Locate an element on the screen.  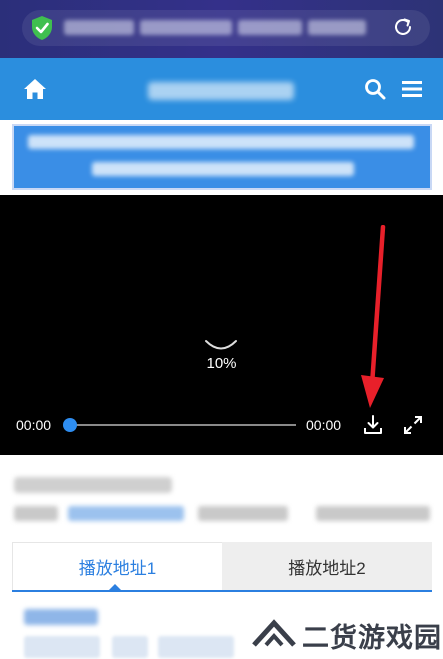
tab-underline is located at coordinates (222, 591).